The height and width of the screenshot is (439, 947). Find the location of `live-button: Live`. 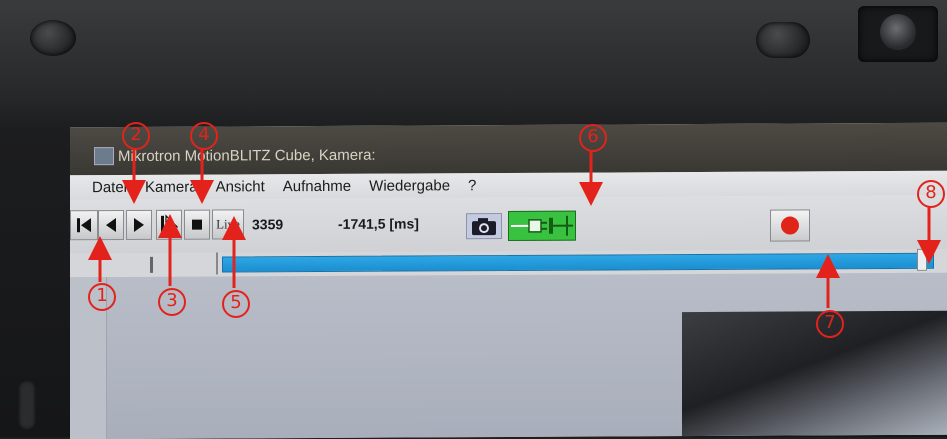

live-button: Live is located at coordinates (228, 224).